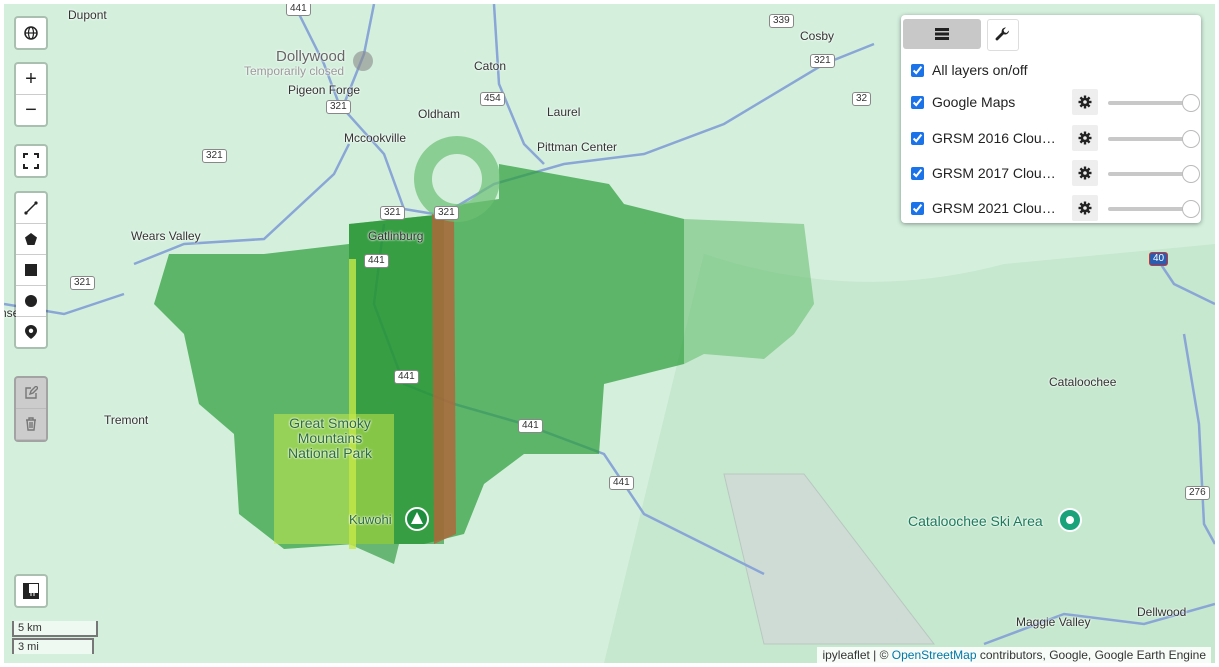  What do you see at coordinates (934, 655) in the screenshot?
I see `openstreetmap-link: OpenStreetMap` at bounding box center [934, 655].